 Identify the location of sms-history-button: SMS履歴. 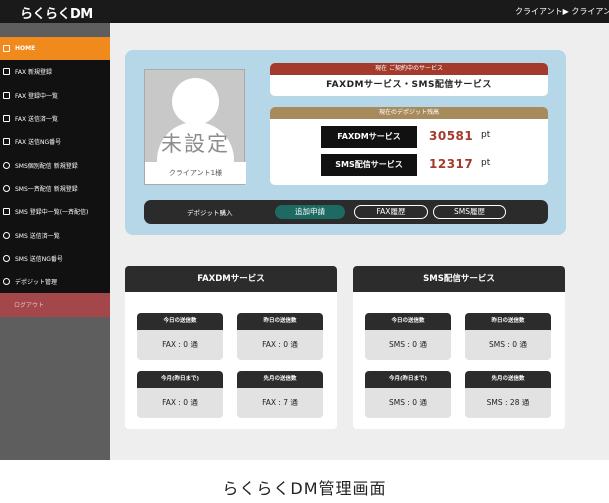
(469, 212).